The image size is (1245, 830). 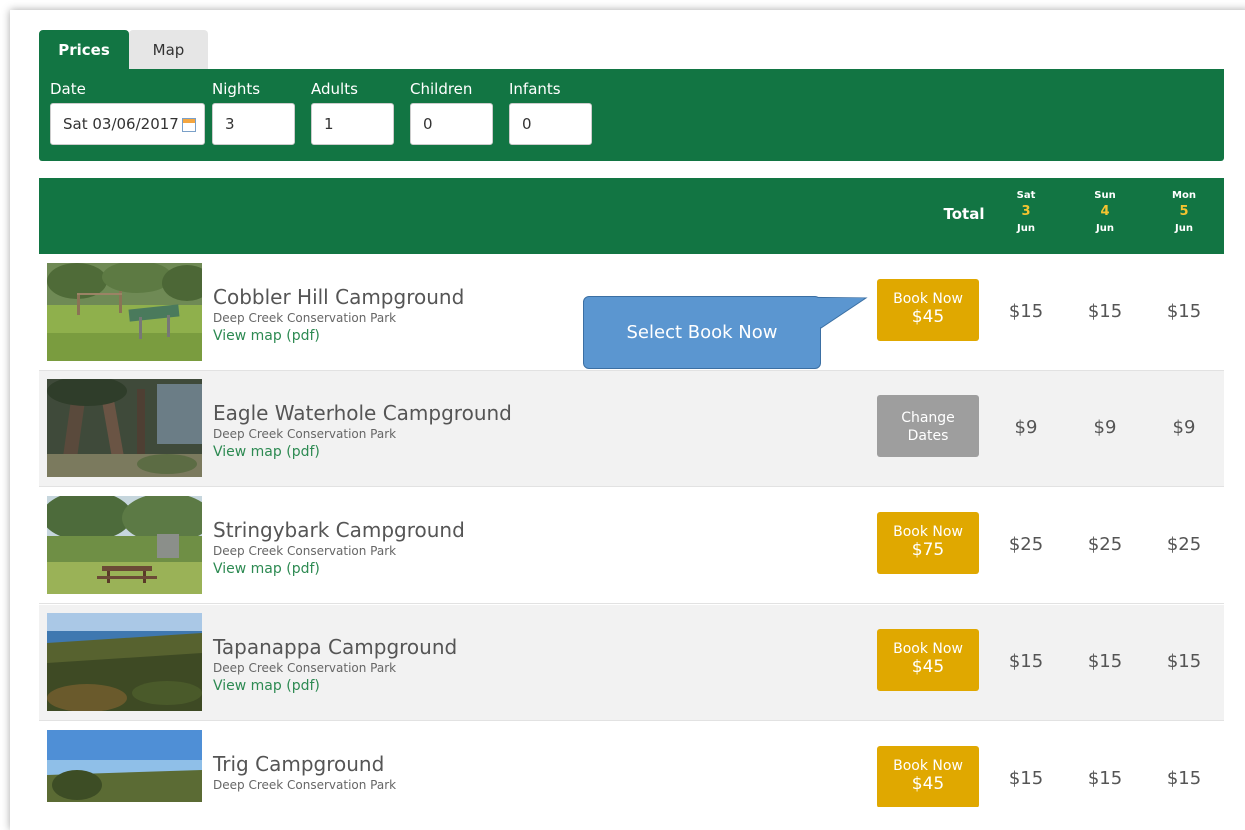 I want to click on day-of-week: Sat, so click(x=1026, y=195).